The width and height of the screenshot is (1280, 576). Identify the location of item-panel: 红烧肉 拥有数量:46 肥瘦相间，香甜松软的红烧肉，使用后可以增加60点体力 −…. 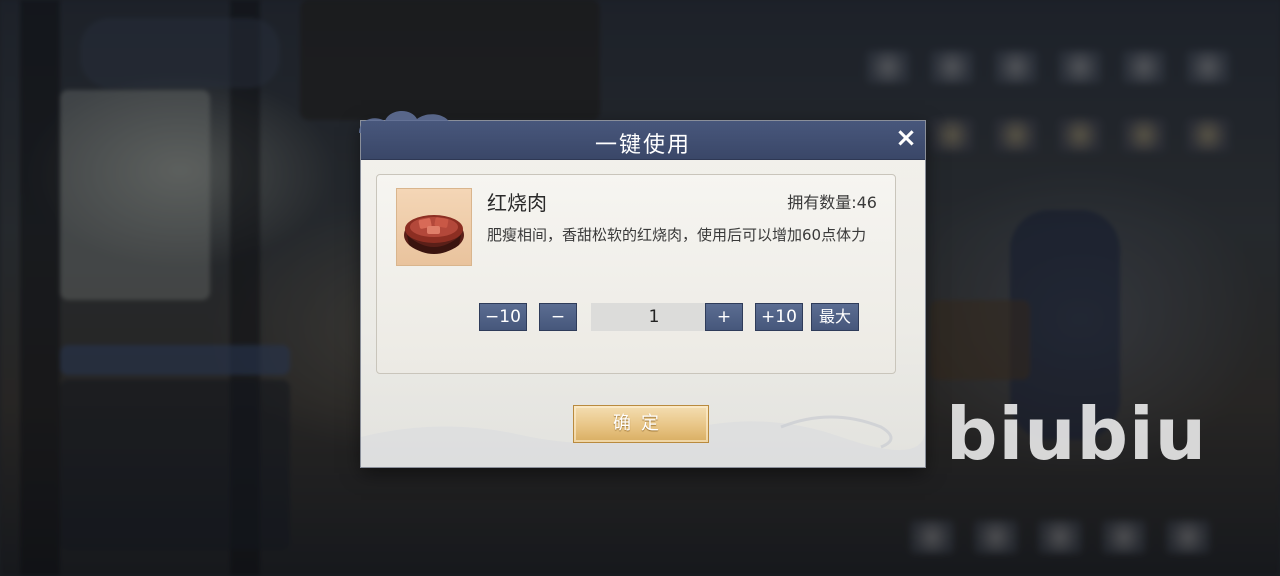
(636, 274).